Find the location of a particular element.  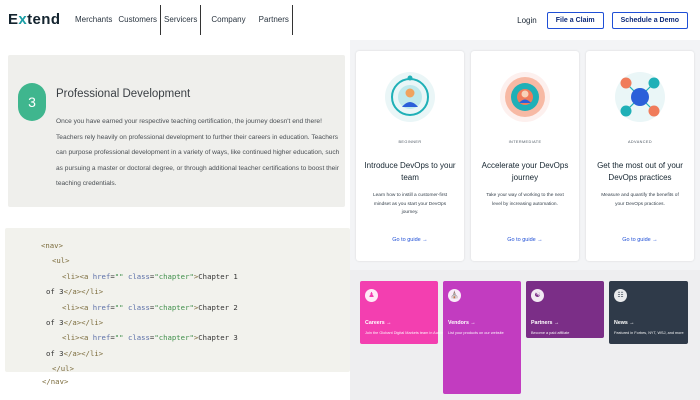

tile-description: Featured in Forbes, NYT, WSJ, and more is located at coordinates (649, 333).